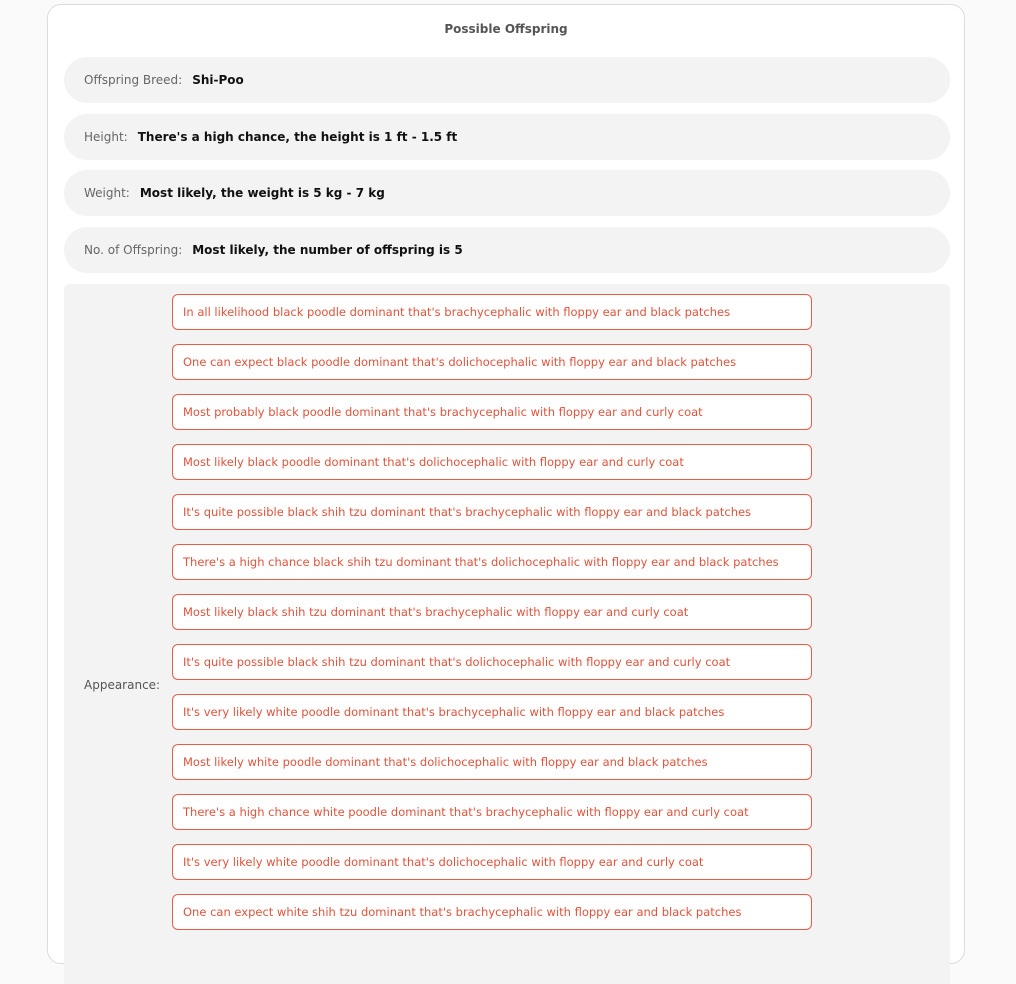 This screenshot has width=1016, height=984. Describe the element at coordinates (133, 80) in the screenshot. I see `breed-label: Offspring Breed:` at that location.